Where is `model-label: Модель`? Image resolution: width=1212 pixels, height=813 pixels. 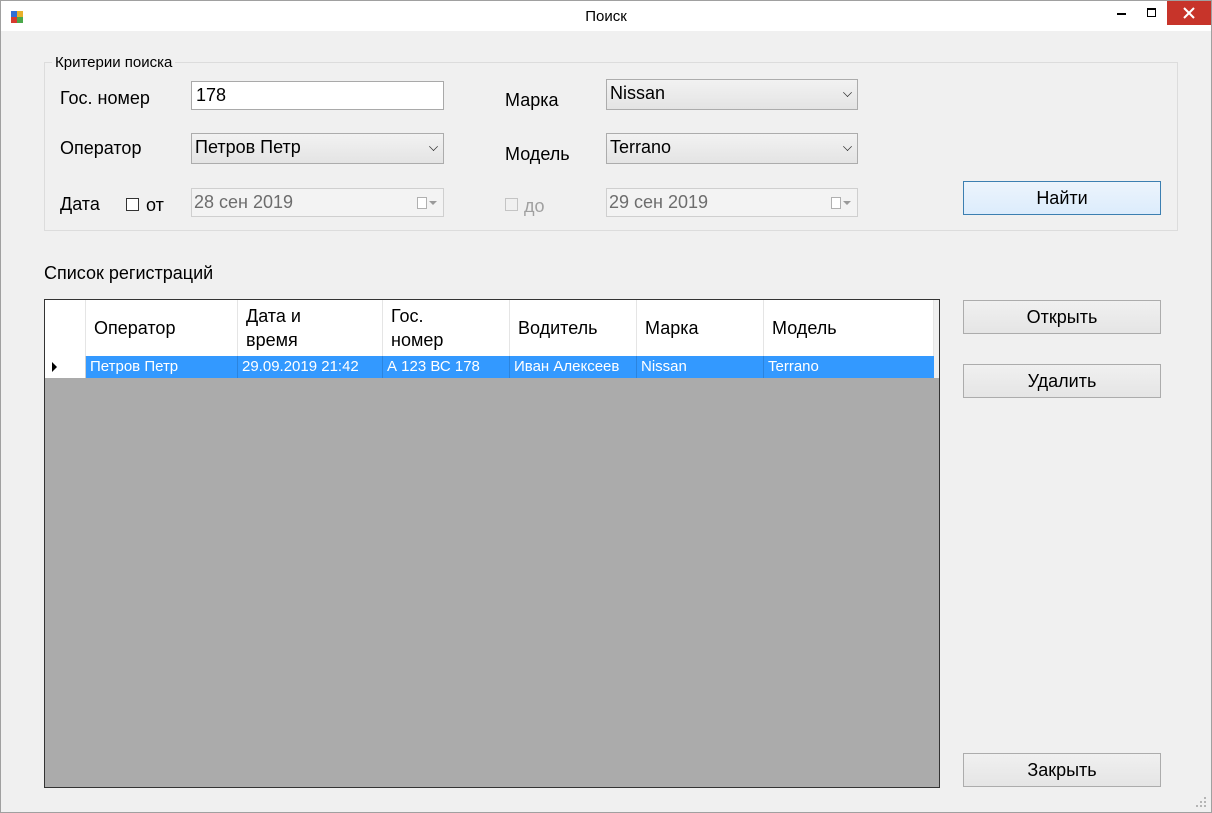
model-label: Модель is located at coordinates (537, 154).